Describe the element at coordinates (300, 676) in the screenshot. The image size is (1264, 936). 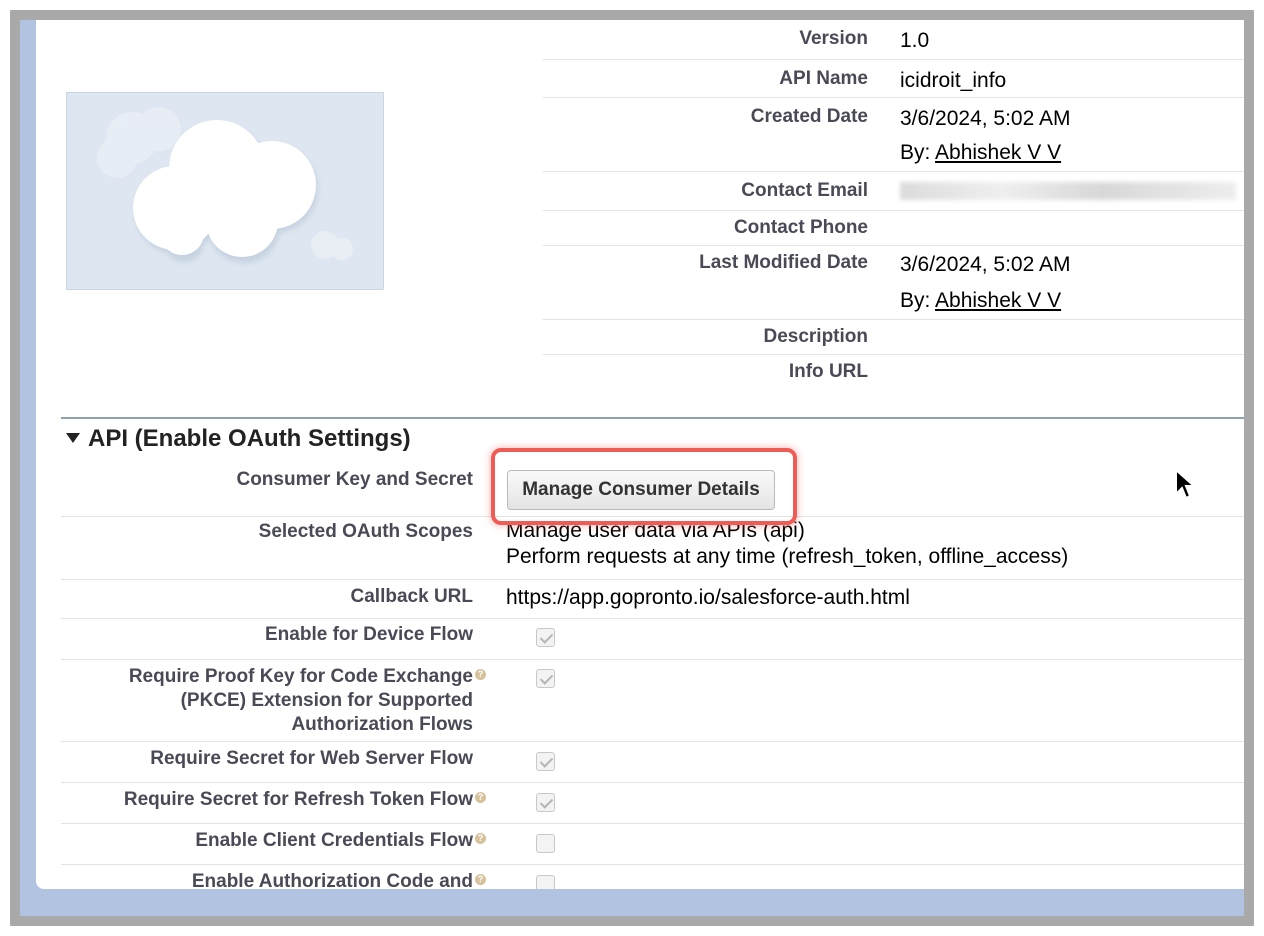
I see `label-line: Require Proof Key for Code Exchange` at that location.